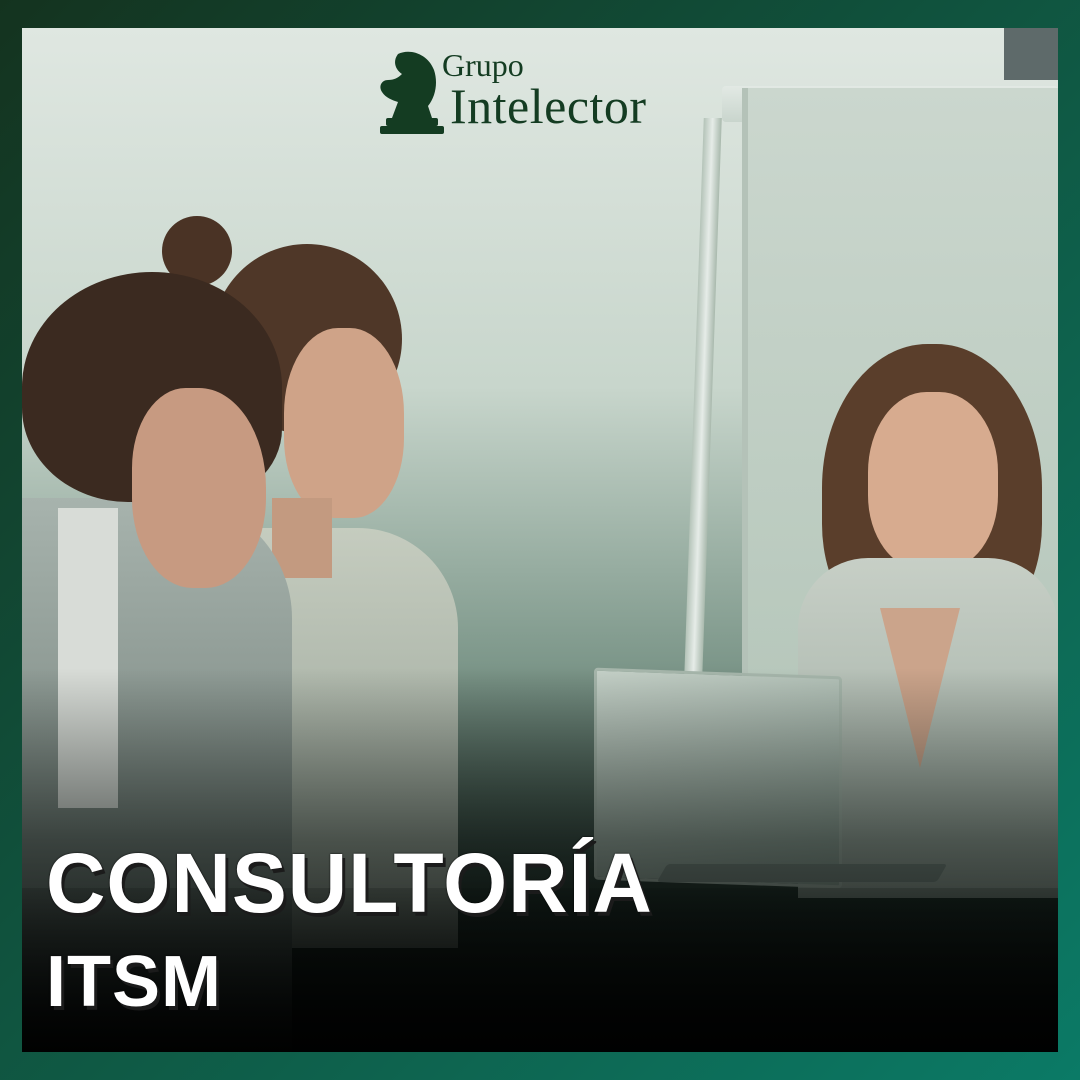  Describe the element at coordinates (703, 398) in the screenshot. I see `whiteboard-pole` at that location.